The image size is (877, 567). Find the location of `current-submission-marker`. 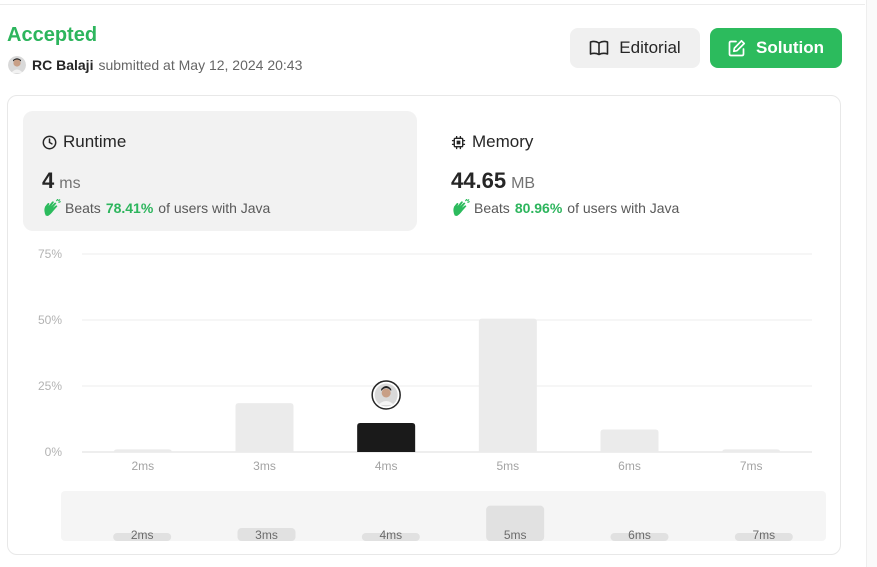

current-submission-marker is located at coordinates (386, 395).